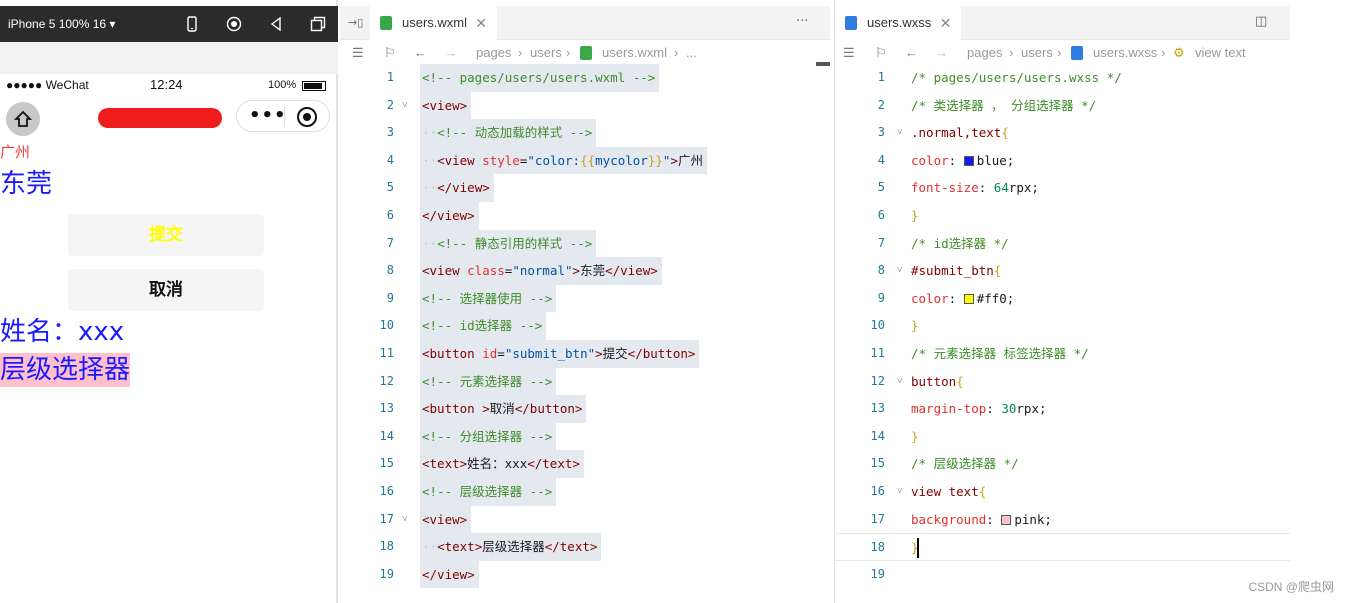 This screenshot has width=1348, height=603. I want to click on wxss-line: 9 color: #ff0;, so click(1062, 299).